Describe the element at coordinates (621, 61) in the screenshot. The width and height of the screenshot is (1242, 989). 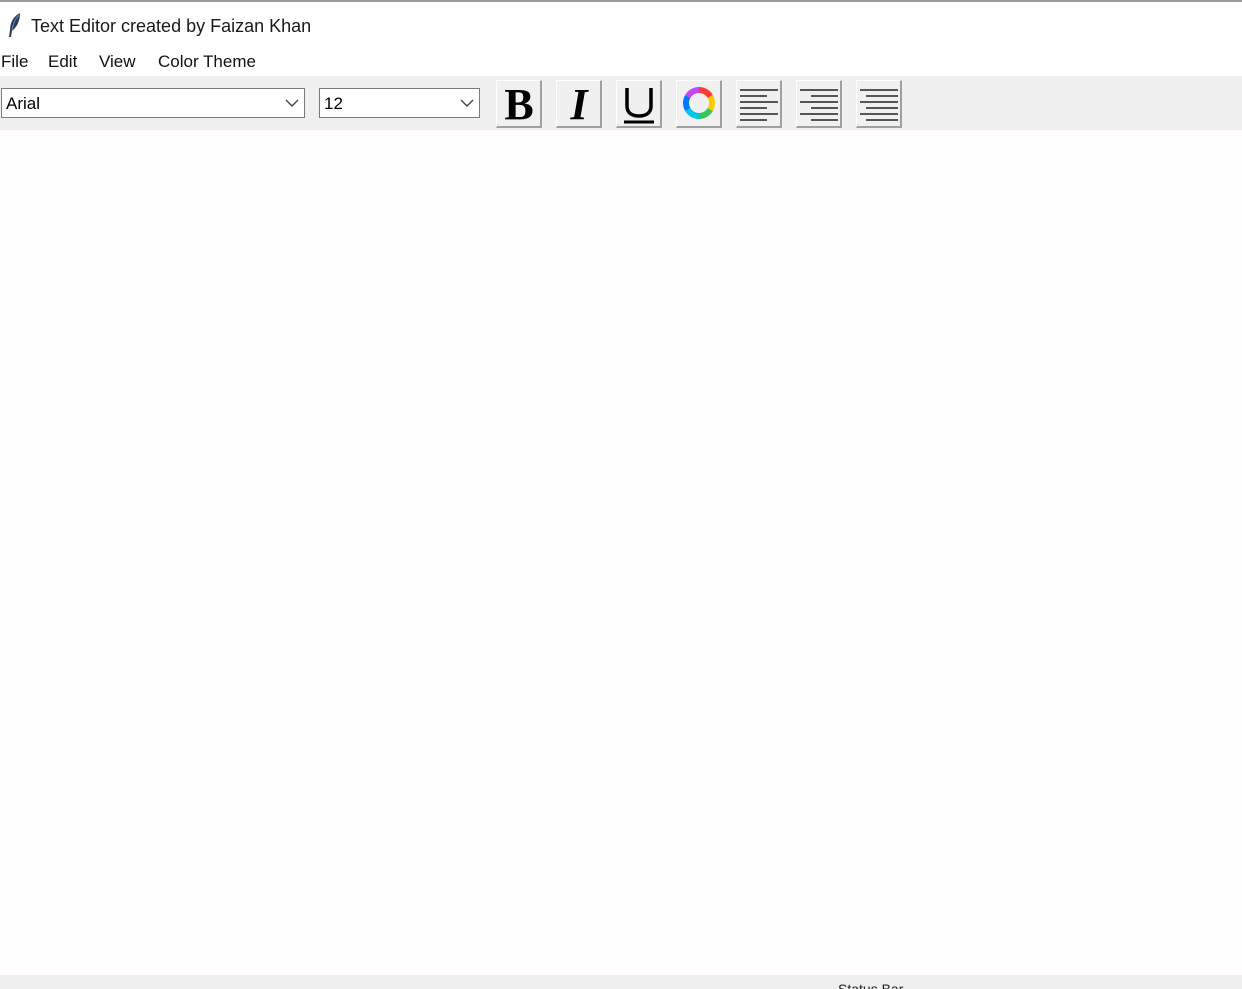
I see `menu-bar: File Edit View Color Theme` at that location.